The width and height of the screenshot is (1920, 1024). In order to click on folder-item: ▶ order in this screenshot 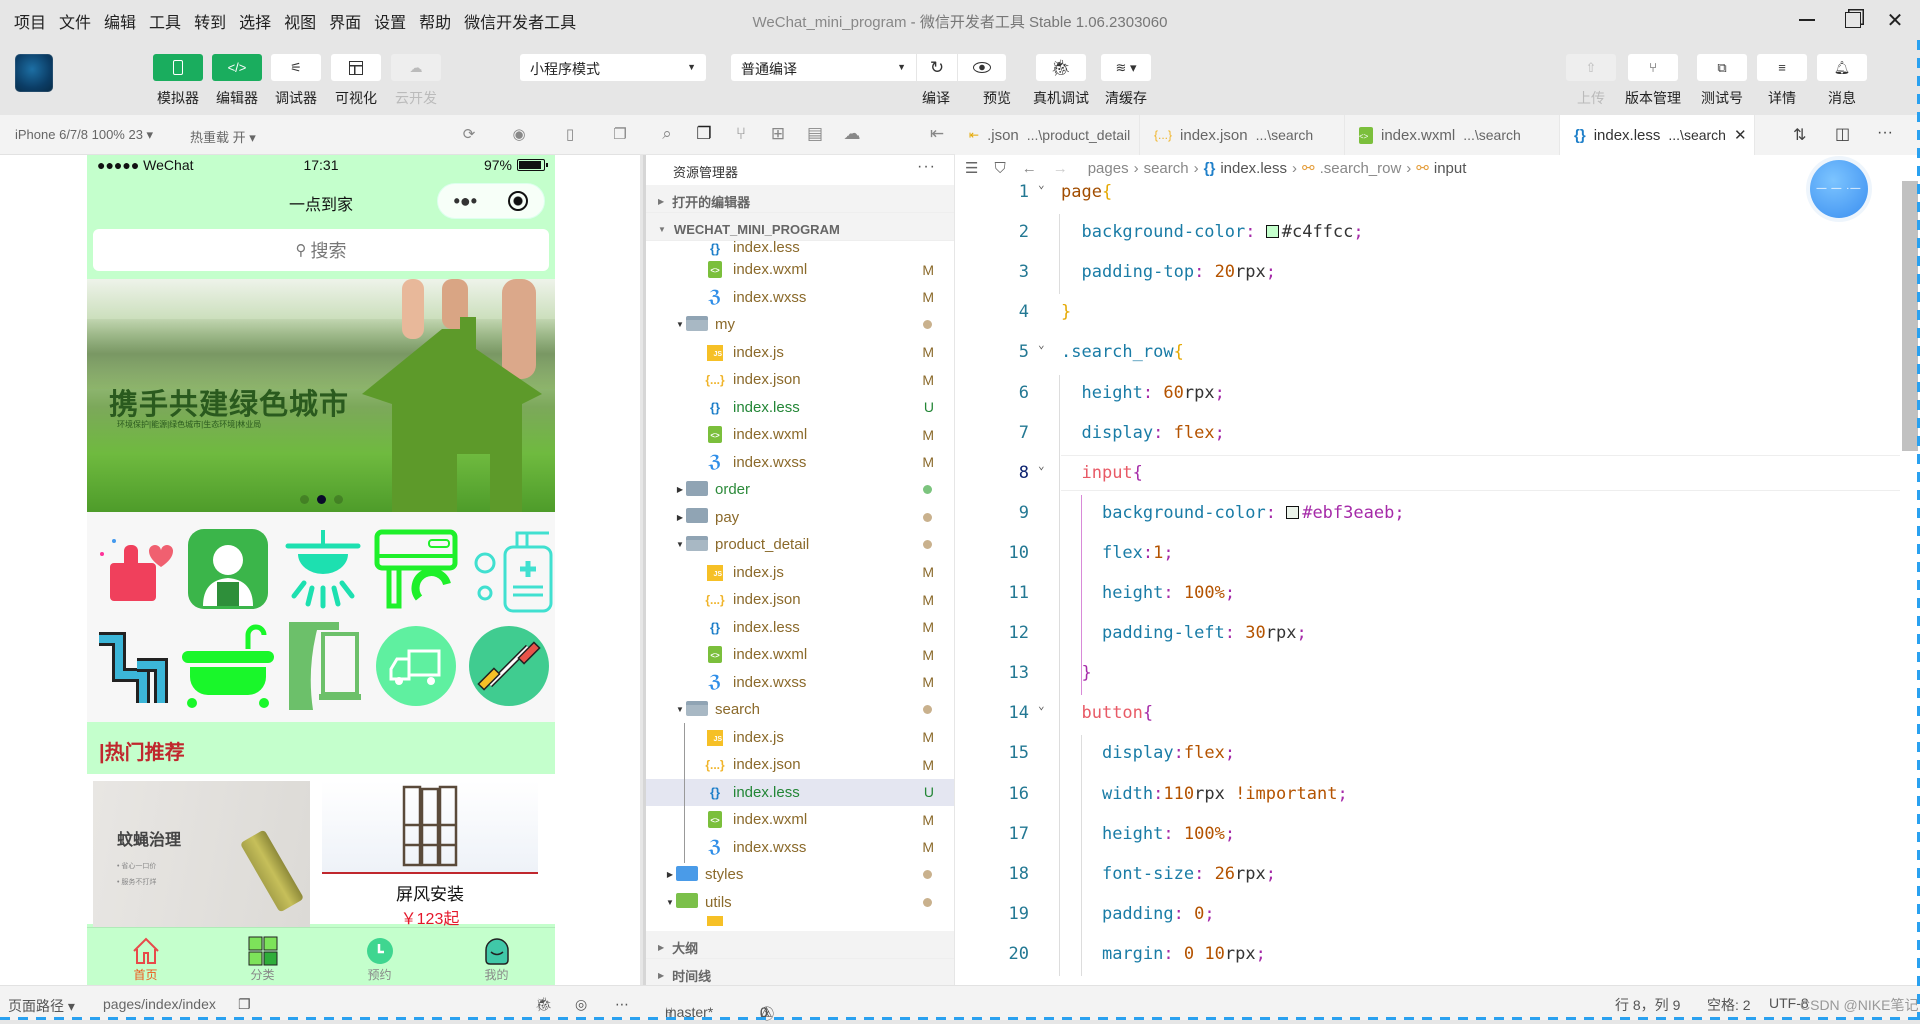, I will do `click(800, 490)`.